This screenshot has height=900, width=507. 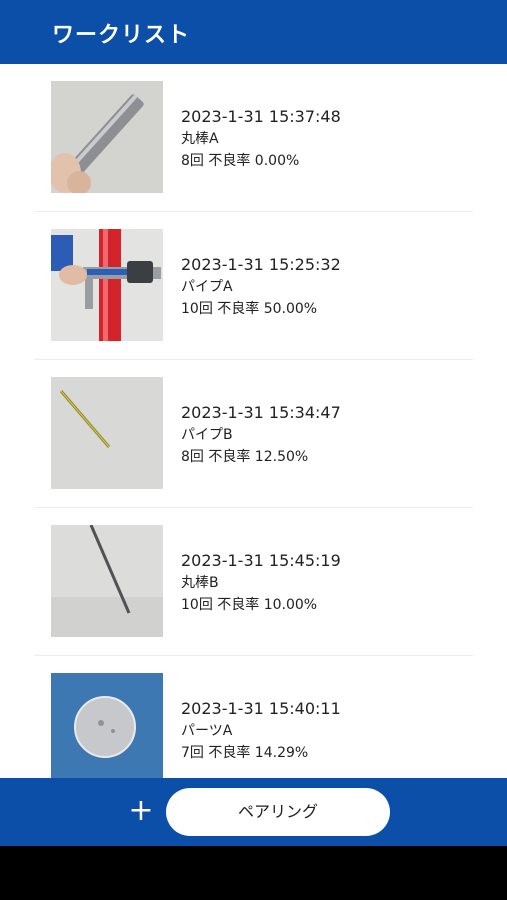 I want to click on item-timestamp: 2023-1-31 15:25:32, so click(x=261, y=264).